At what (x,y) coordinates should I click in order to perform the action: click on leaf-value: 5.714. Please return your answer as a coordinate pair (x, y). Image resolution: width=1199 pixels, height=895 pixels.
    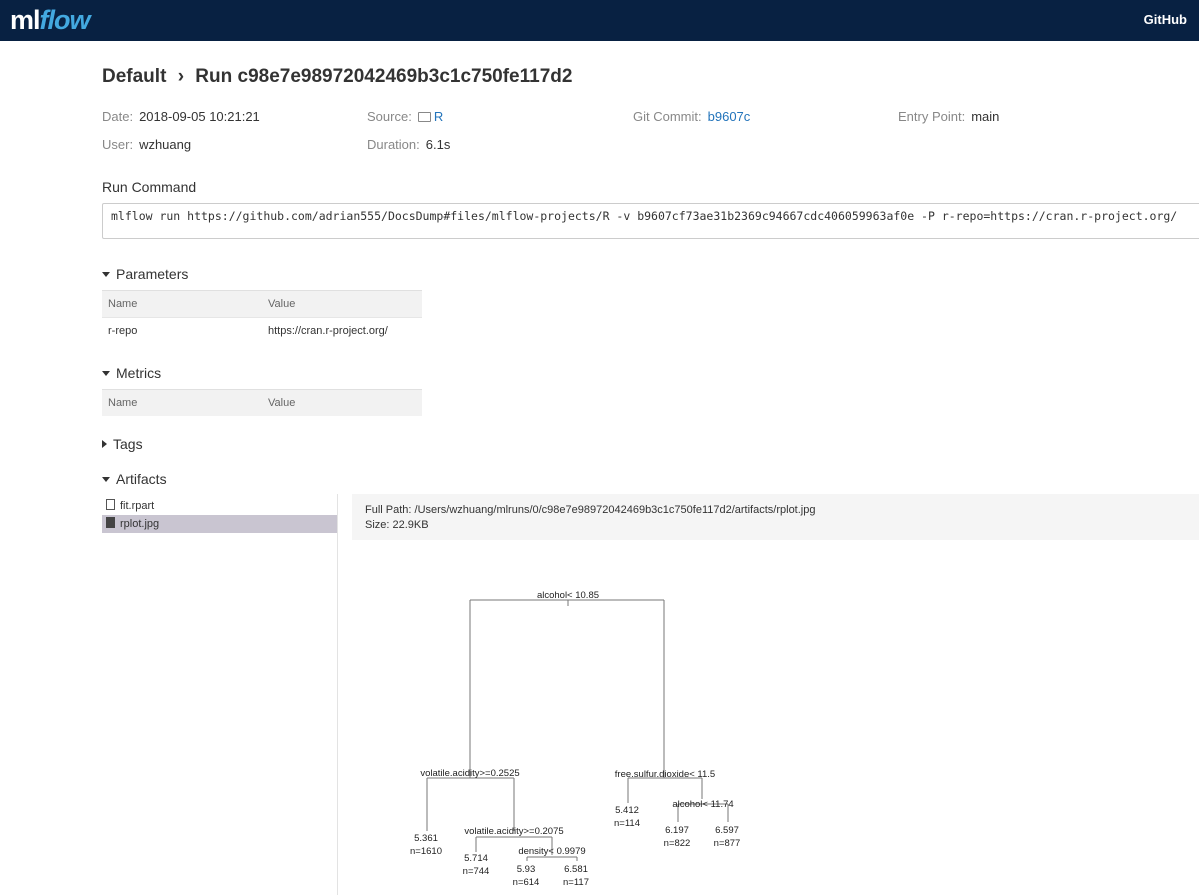
    Looking at the image, I should click on (476, 858).